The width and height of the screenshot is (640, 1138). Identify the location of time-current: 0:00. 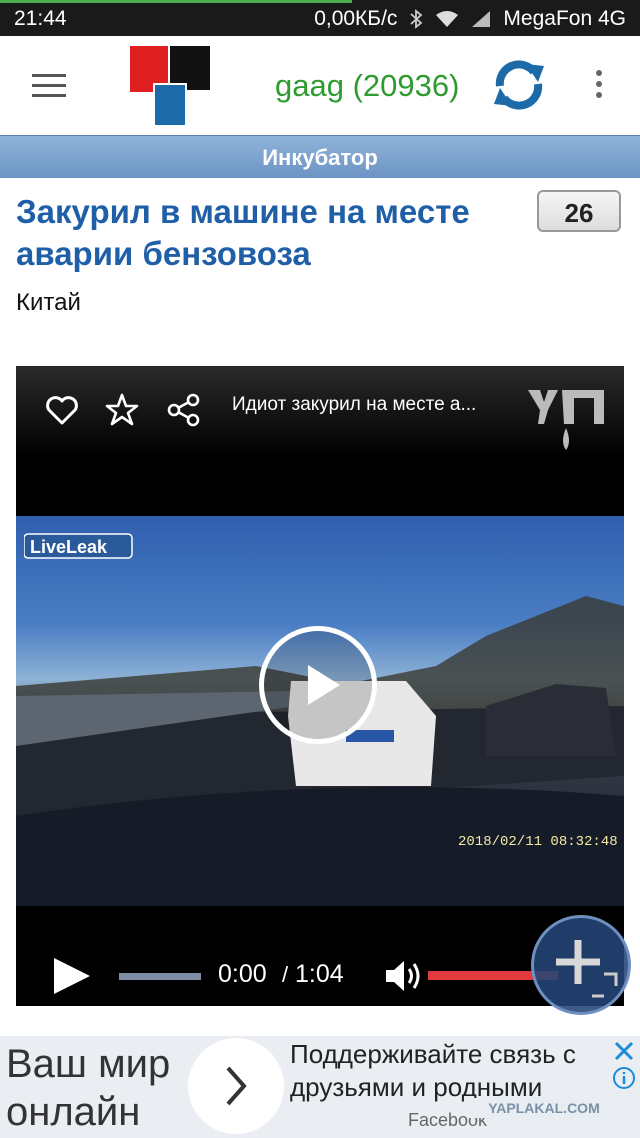
(242, 974).